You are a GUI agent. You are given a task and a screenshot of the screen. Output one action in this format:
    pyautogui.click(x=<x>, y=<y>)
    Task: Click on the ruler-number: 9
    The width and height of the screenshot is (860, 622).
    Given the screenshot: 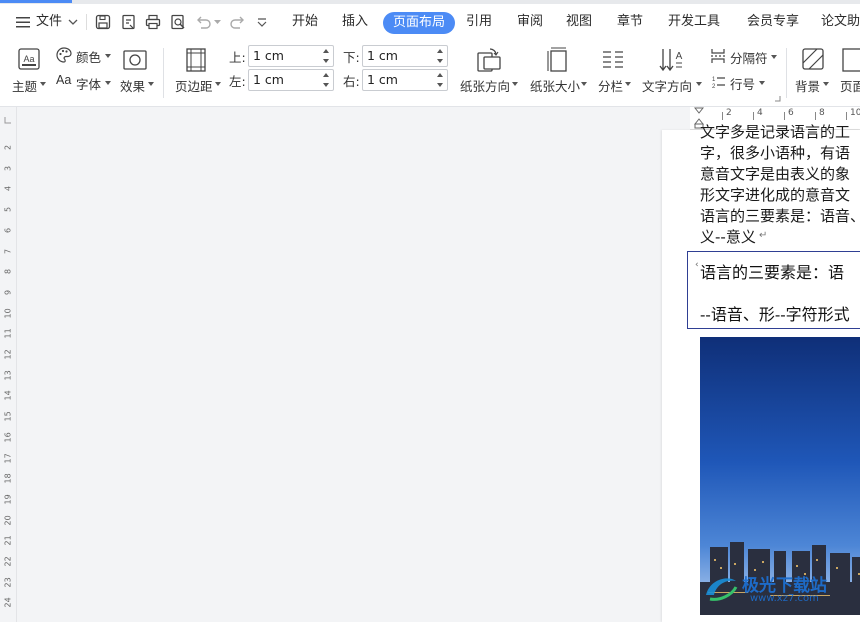 What is the action you would take?
    pyautogui.click(x=8, y=292)
    